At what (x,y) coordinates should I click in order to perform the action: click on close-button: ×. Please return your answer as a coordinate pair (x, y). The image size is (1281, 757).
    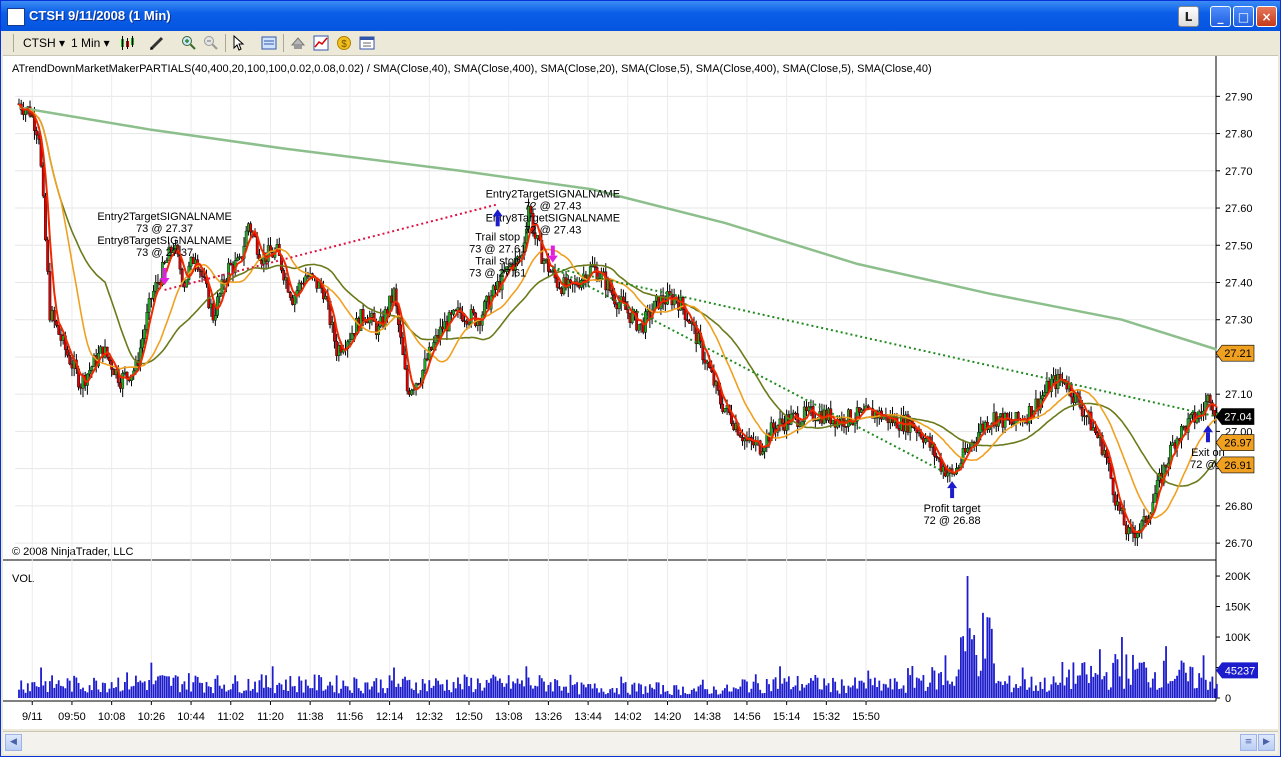
    Looking at the image, I should click on (1266, 16).